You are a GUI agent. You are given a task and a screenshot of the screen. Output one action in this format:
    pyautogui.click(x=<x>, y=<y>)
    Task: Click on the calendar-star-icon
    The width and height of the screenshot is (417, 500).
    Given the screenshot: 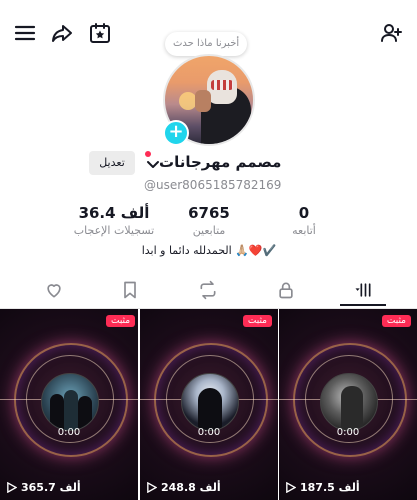 What is the action you would take?
    pyautogui.click(x=100, y=33)
    